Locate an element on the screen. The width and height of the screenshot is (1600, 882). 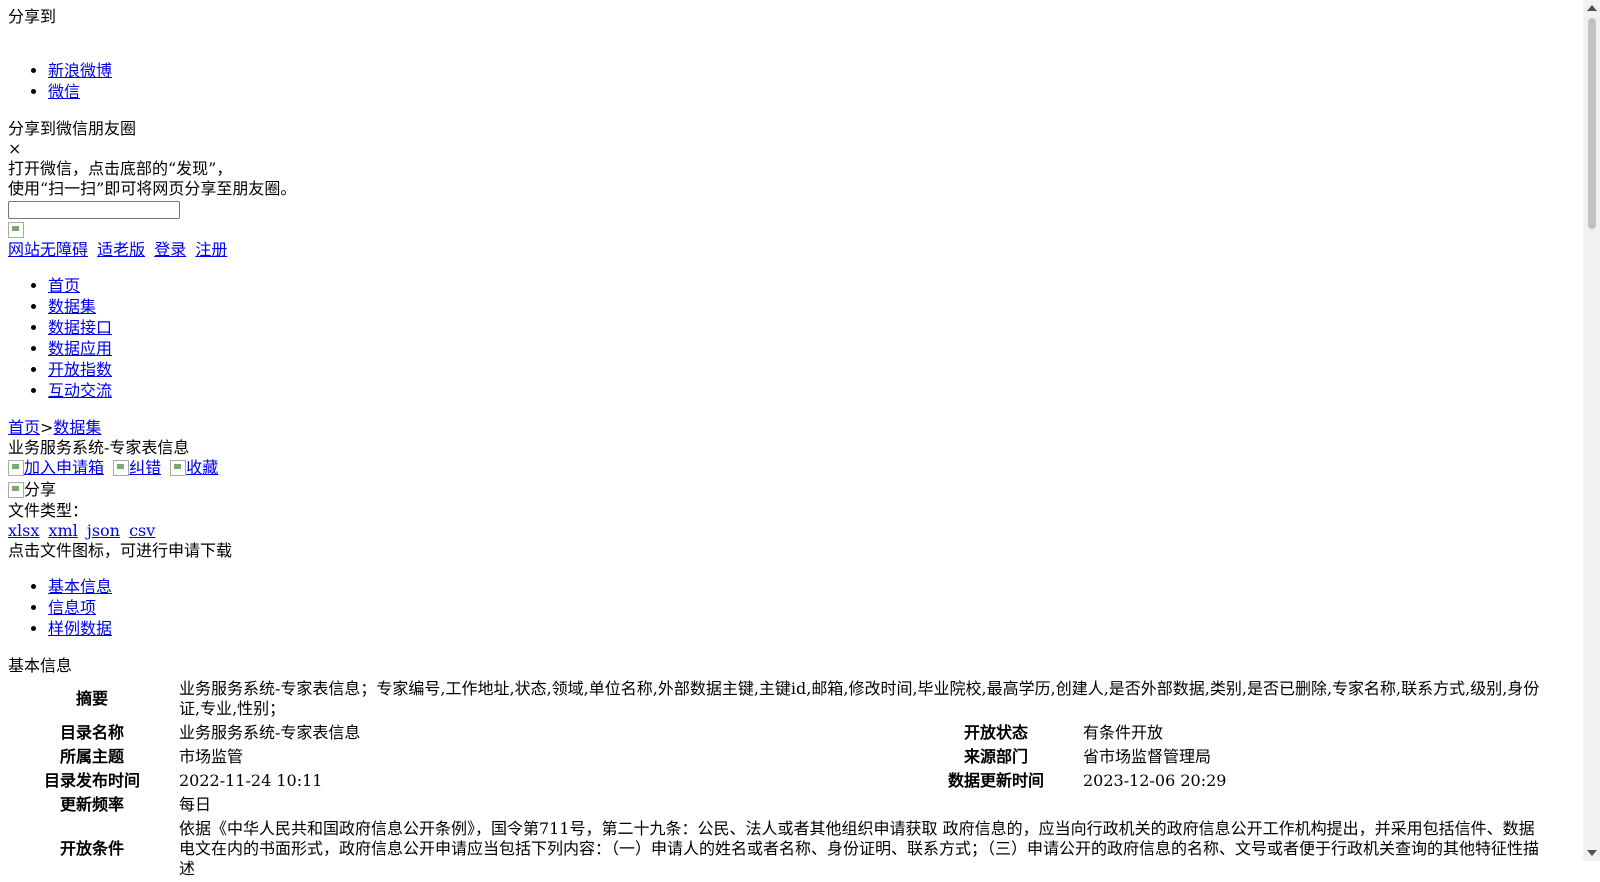
publish-time-value: 2022-11-24 10:11 is located at coordinates (251, 780).